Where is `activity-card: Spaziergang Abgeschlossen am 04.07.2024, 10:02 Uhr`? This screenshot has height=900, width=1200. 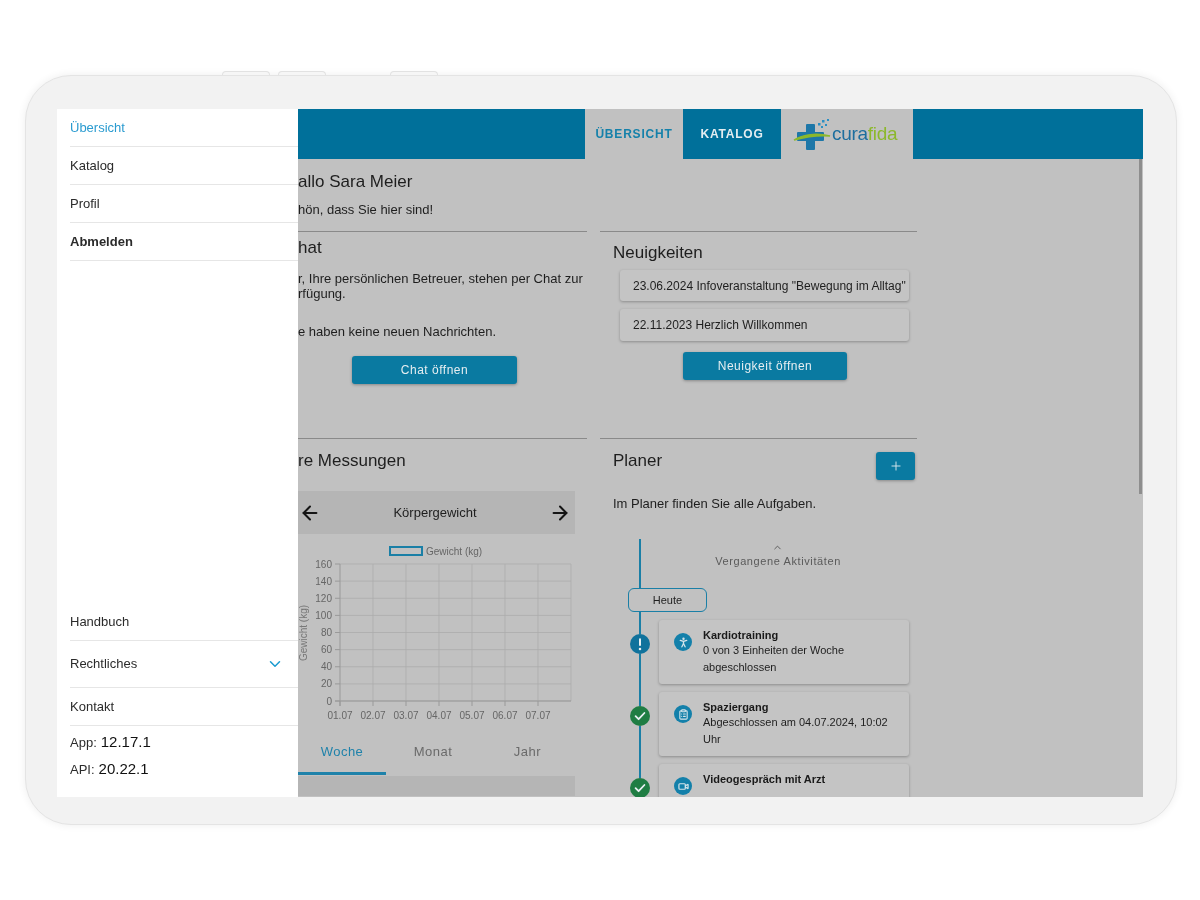
activity-card: Spaziergang Abgeschlossen am 04.07.2024, 10:02 Uhr is located at coordinates (784, 724).